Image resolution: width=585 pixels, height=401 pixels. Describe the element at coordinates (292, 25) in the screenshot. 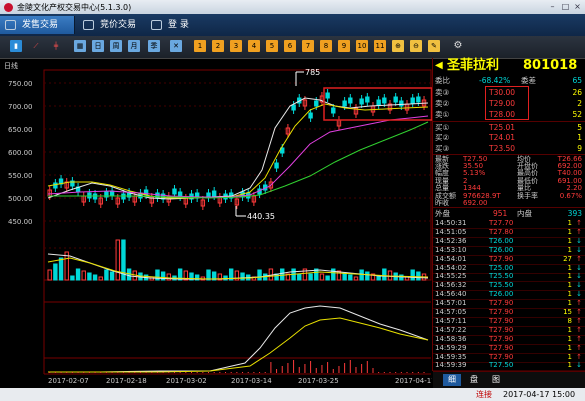

I see `main-tab-bar: 发售交易 竞价交易 登 录` at that location.